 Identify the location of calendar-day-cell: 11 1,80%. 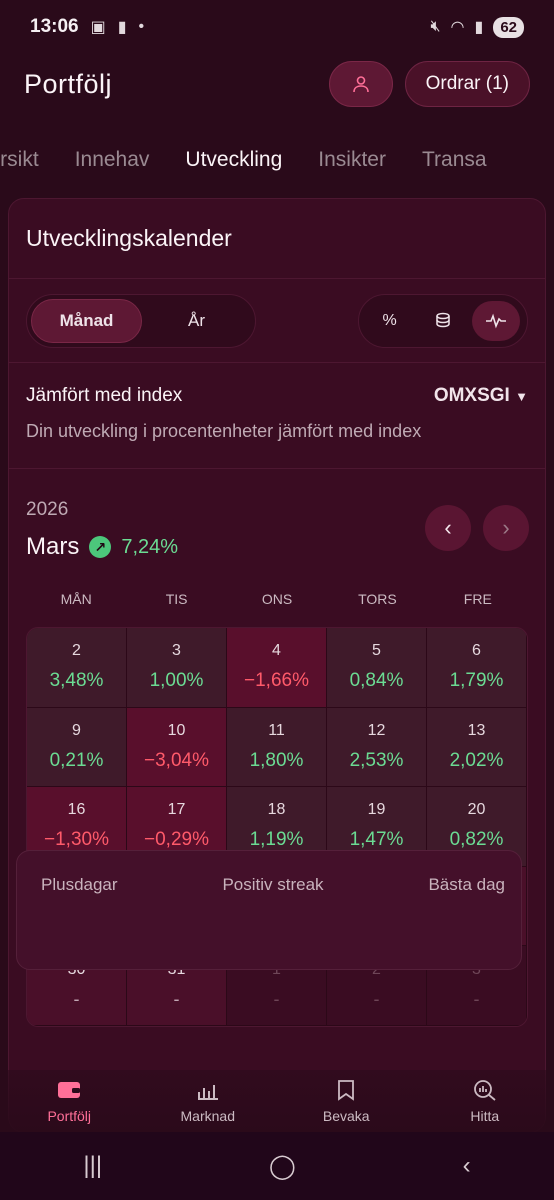
(277, 747).